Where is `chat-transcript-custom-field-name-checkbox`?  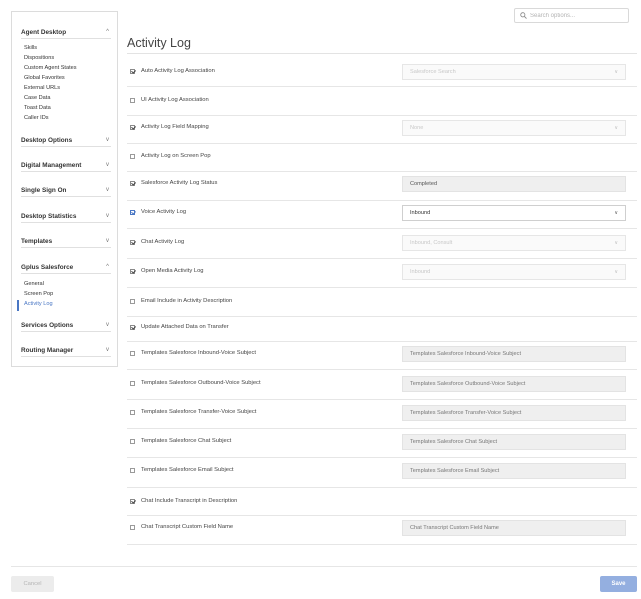
chat-transcript-custom-field-name-checkbox is located at coordinates (132, 527).